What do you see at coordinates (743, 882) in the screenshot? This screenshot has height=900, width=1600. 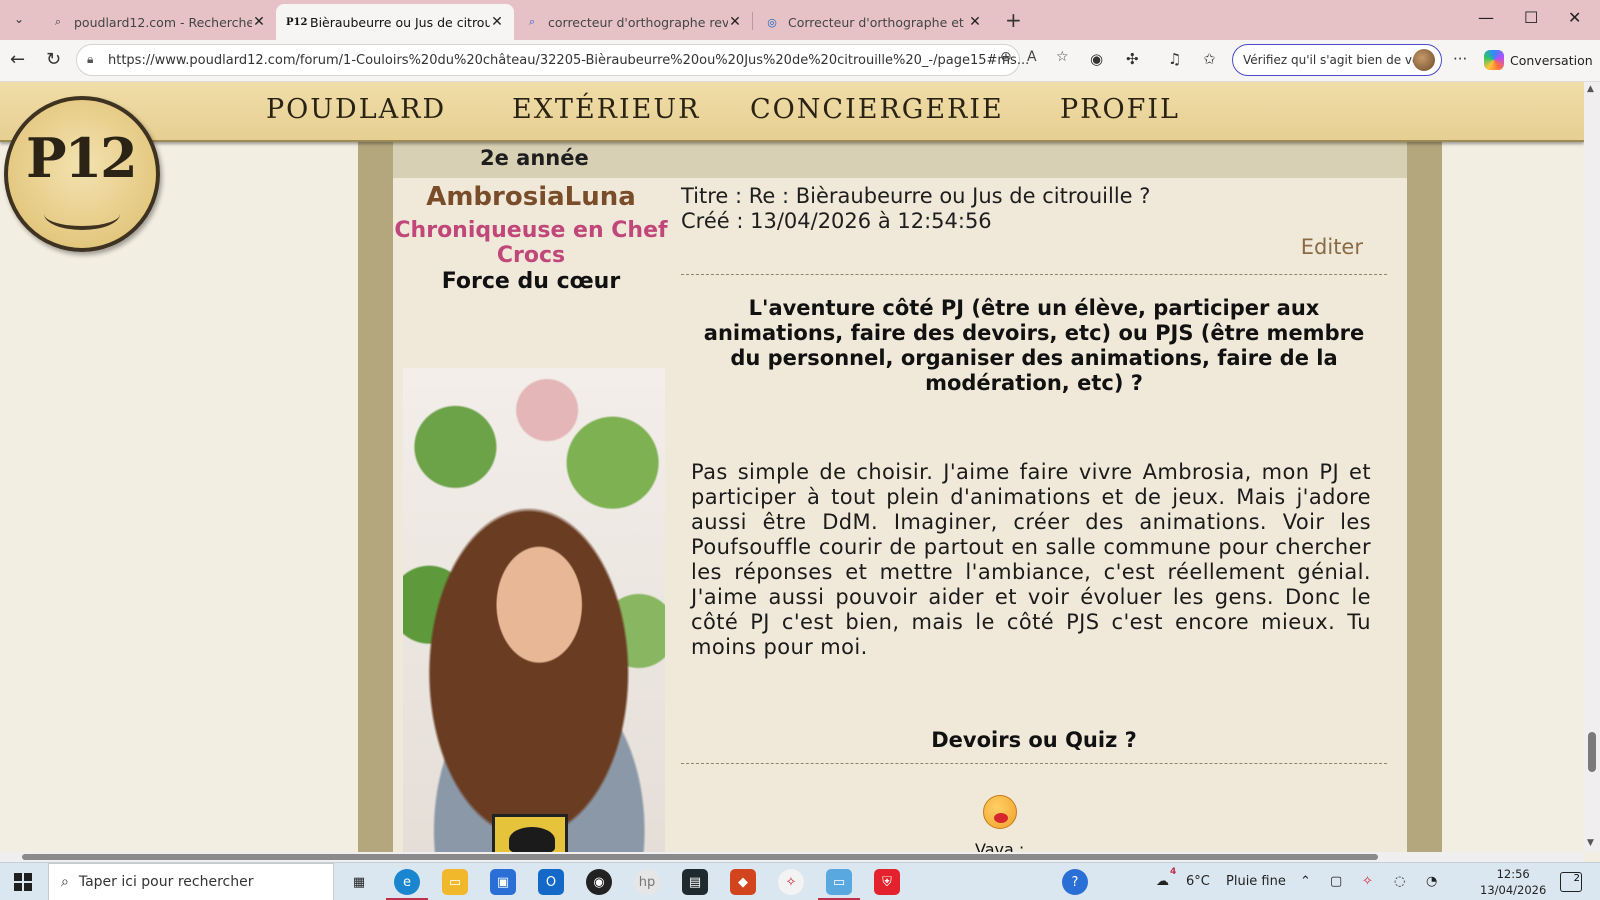 I see `security-app-icon: ◆` at bounding box center [743, 882].